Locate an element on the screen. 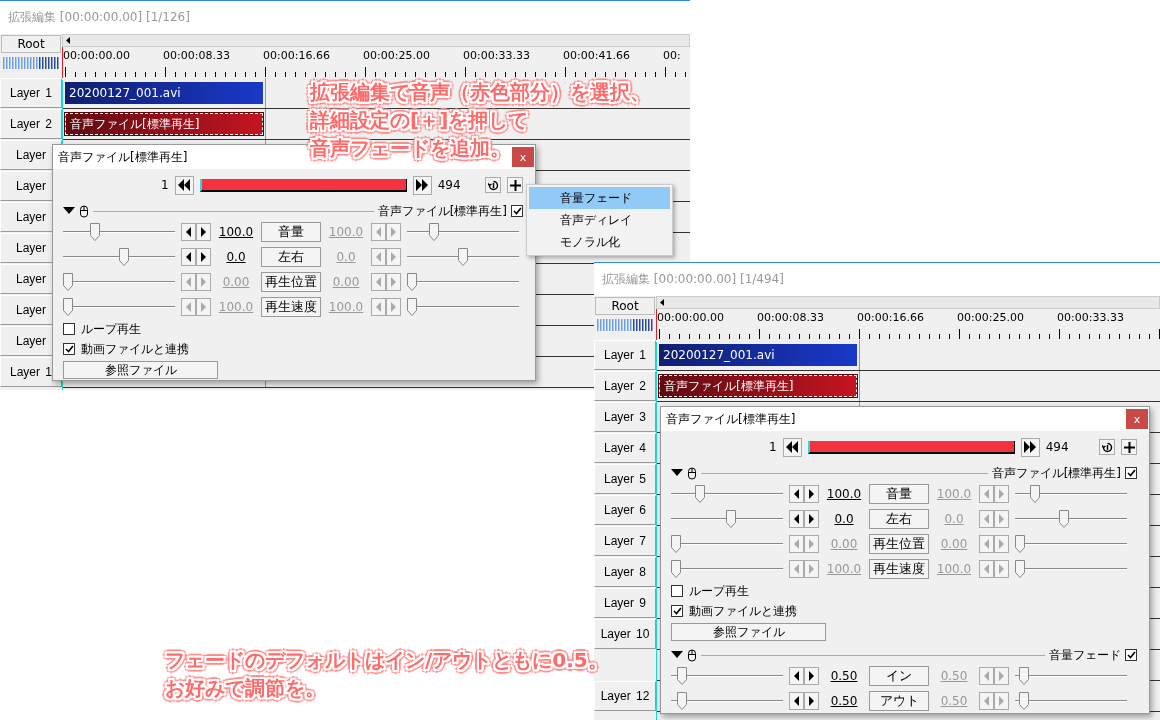 This screenshot has width=1160, height=720. parameter-button: イン is located at coordinates (899, 675).